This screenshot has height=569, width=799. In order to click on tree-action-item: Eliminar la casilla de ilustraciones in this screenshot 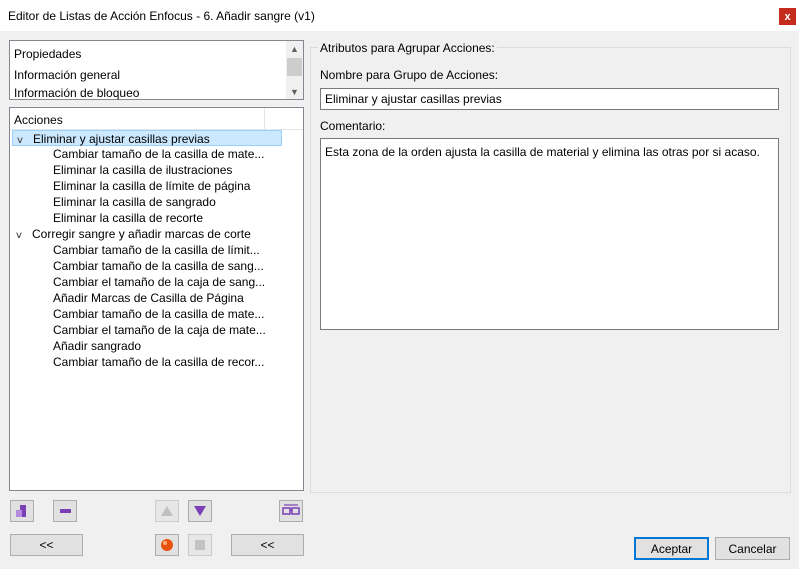, I will do `click(142, 170)`.